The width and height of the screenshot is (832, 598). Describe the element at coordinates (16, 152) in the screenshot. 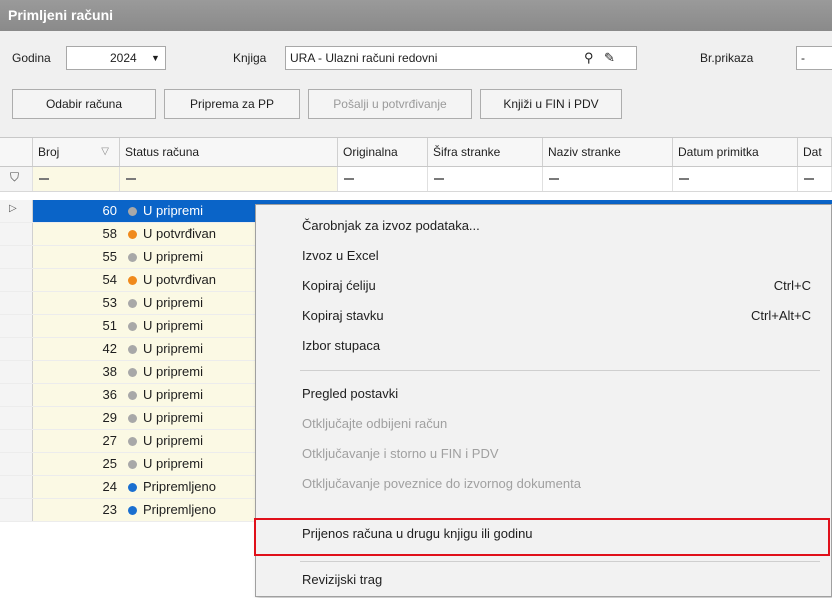

I see `header-indicator` at that location.